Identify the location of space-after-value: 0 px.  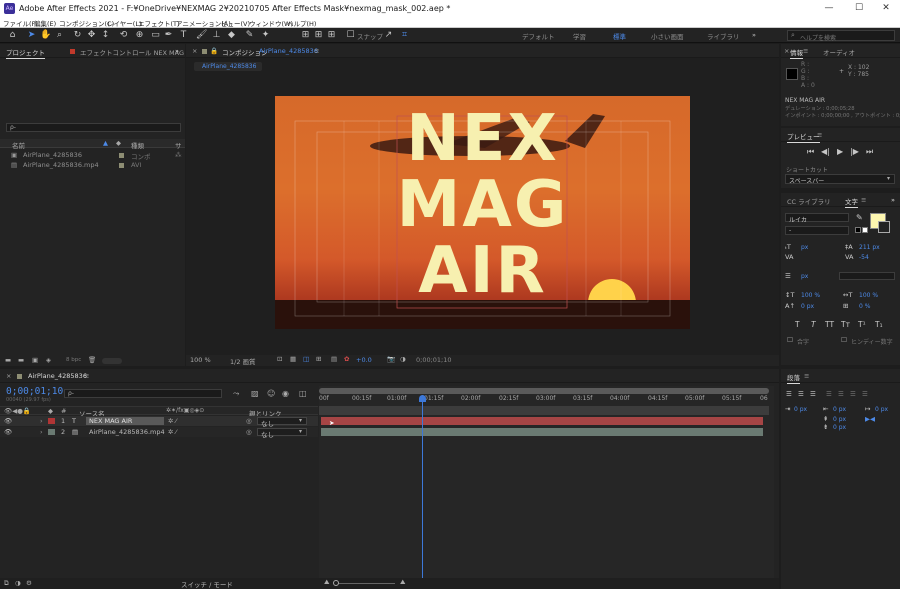
(839, 428).